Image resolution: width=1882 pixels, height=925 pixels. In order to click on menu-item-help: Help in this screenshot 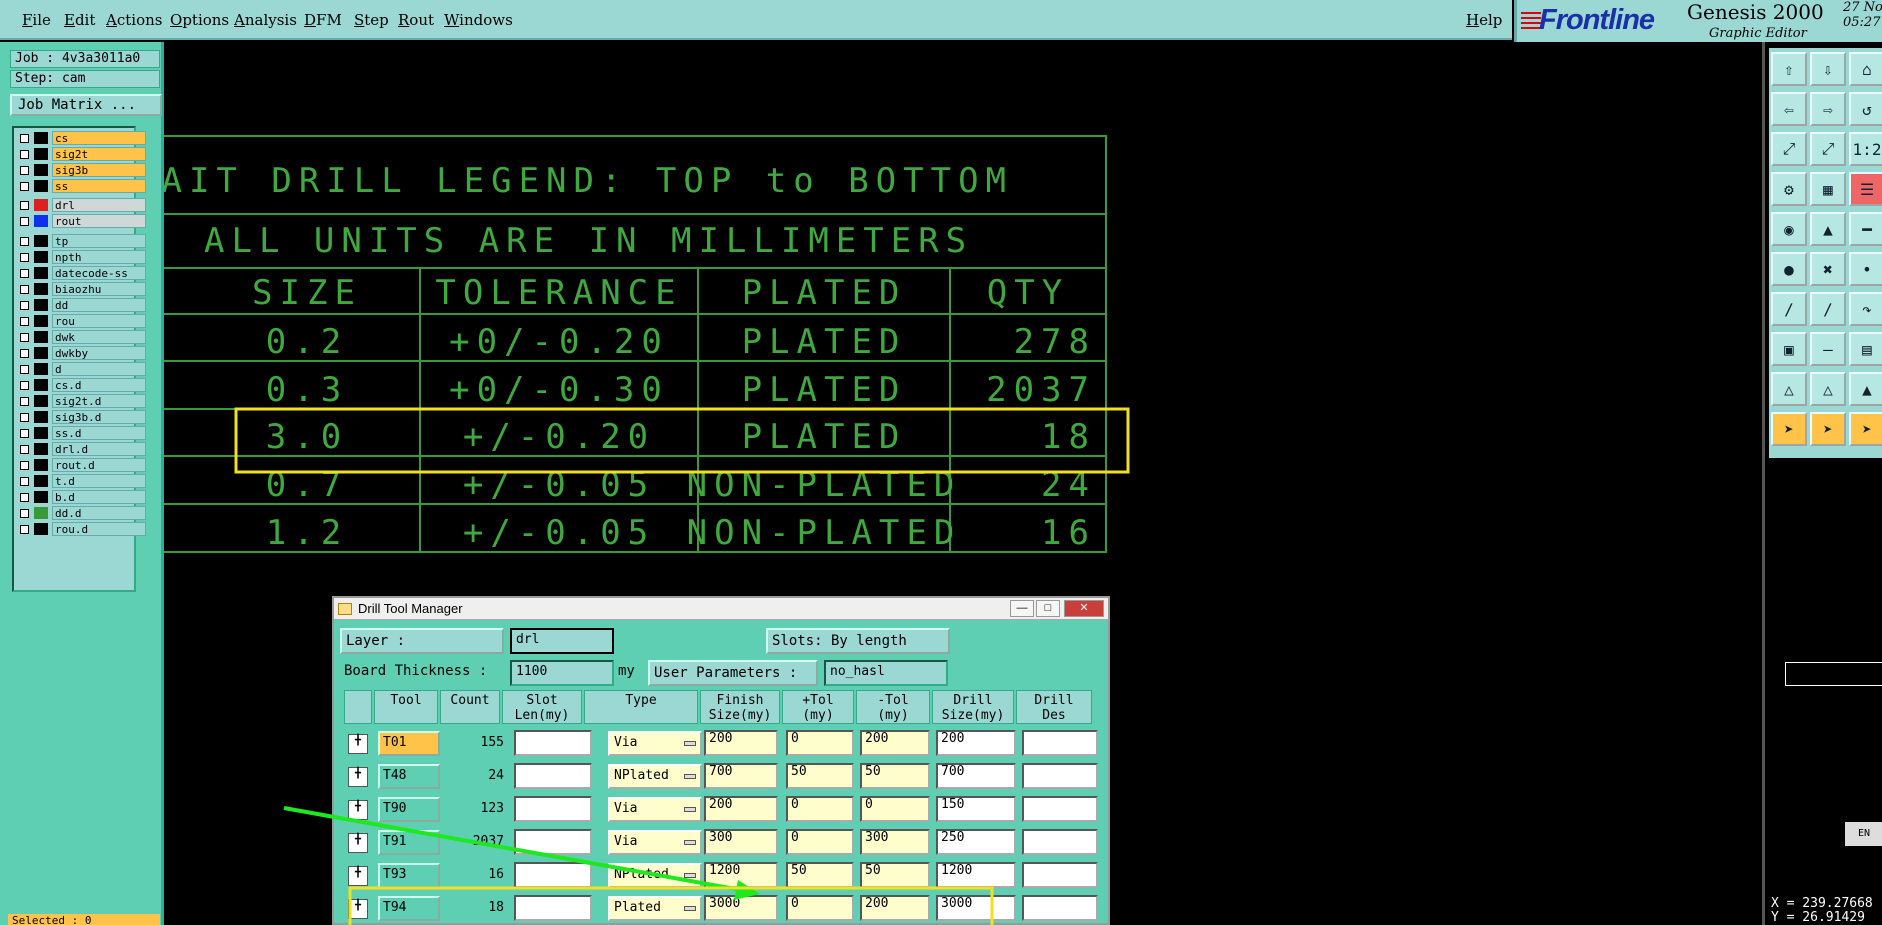, I will do `click(1484, 20)`.